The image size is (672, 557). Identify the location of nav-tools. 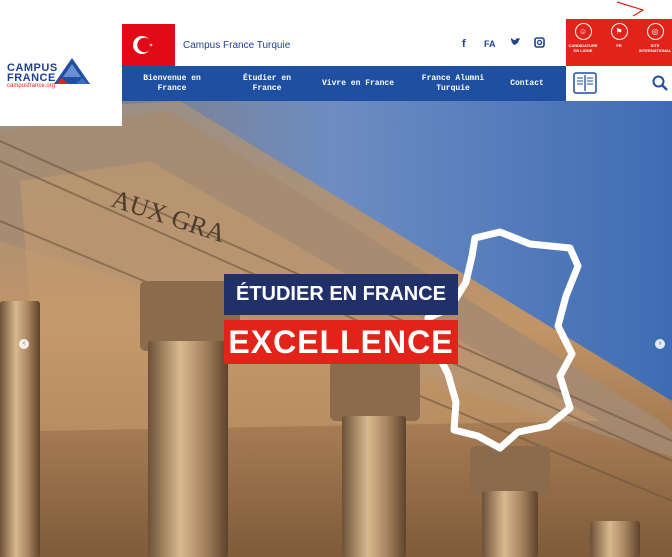
(619, 83).